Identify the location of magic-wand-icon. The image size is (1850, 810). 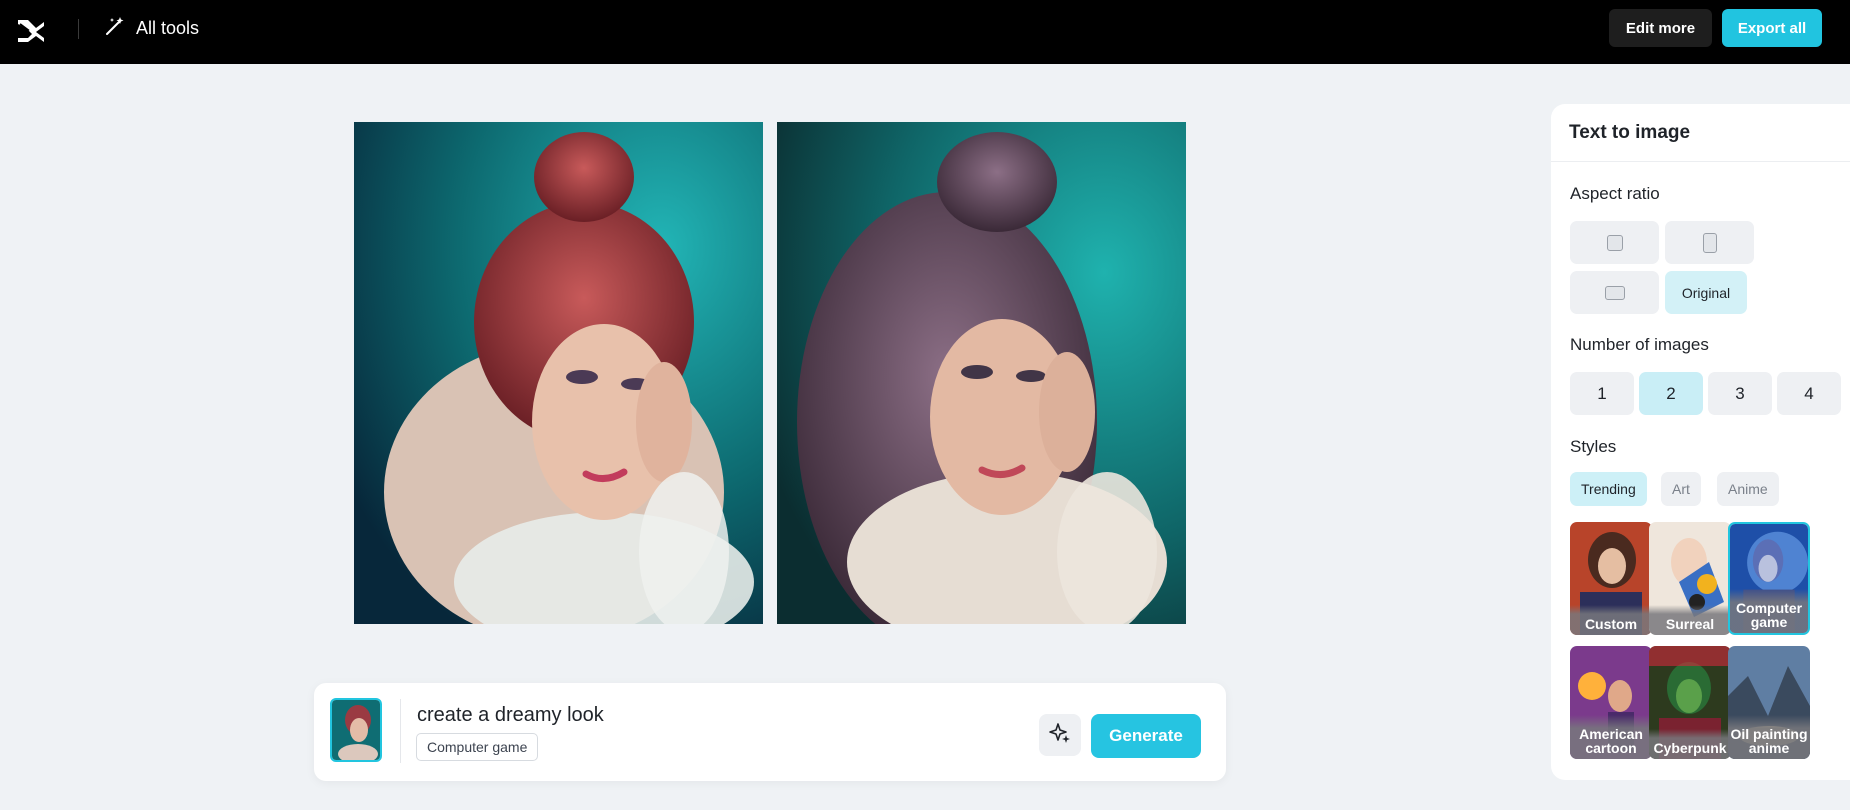
(115, 28).